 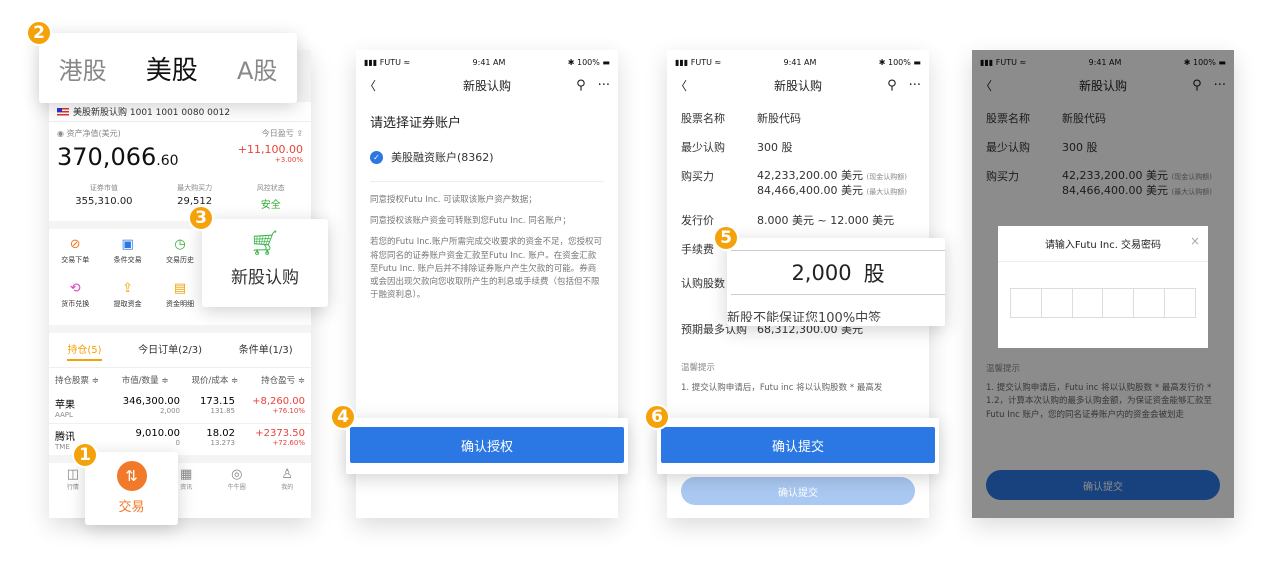 What do you see at coordinates (128, 288) in the screenshot?
I see `withdraw-icon: ⇪` at bounding box center [128, 288].